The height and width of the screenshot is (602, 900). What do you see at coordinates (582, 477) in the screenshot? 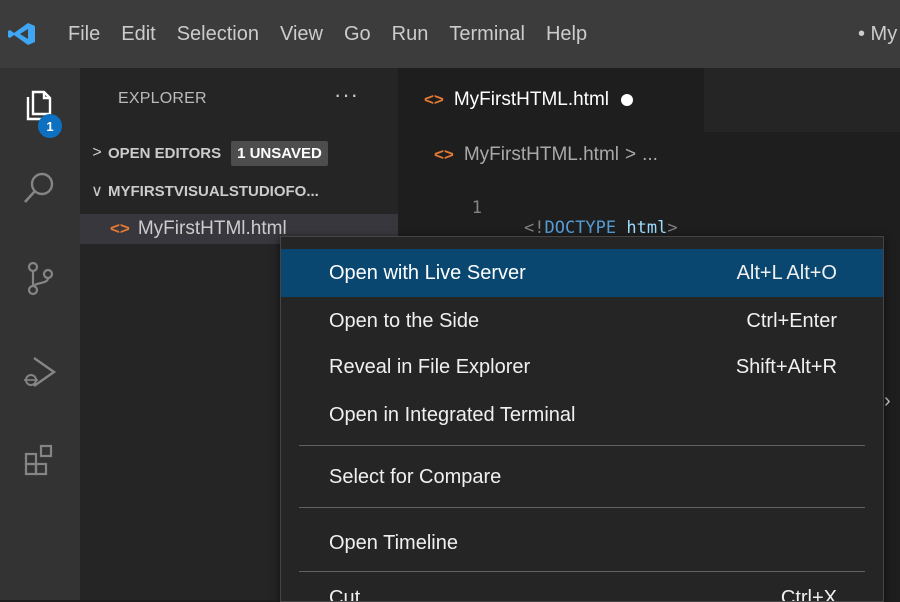
I see `menu-select-for-compare: Select for Compare` at bounding box center [582, 477].